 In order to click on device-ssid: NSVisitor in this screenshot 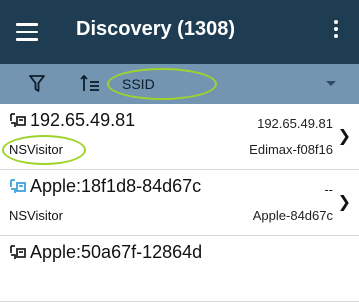, I will do `click(36, 215)`.